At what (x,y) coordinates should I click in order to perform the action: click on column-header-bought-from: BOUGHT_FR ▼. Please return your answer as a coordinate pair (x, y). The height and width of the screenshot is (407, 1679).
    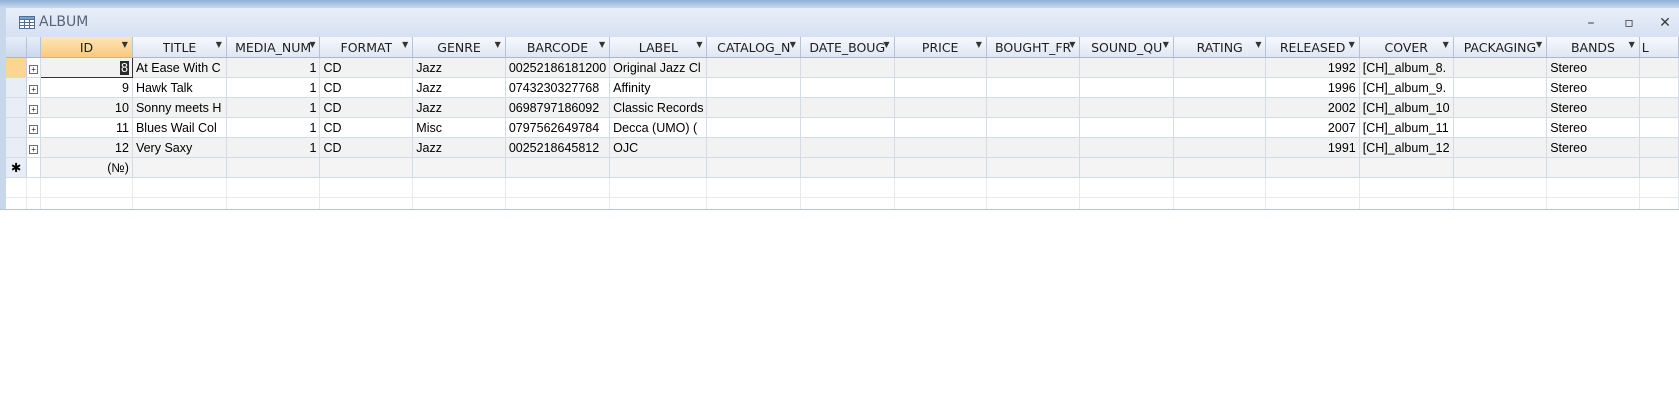
    Looking at the image, I should click on (1033, 47).